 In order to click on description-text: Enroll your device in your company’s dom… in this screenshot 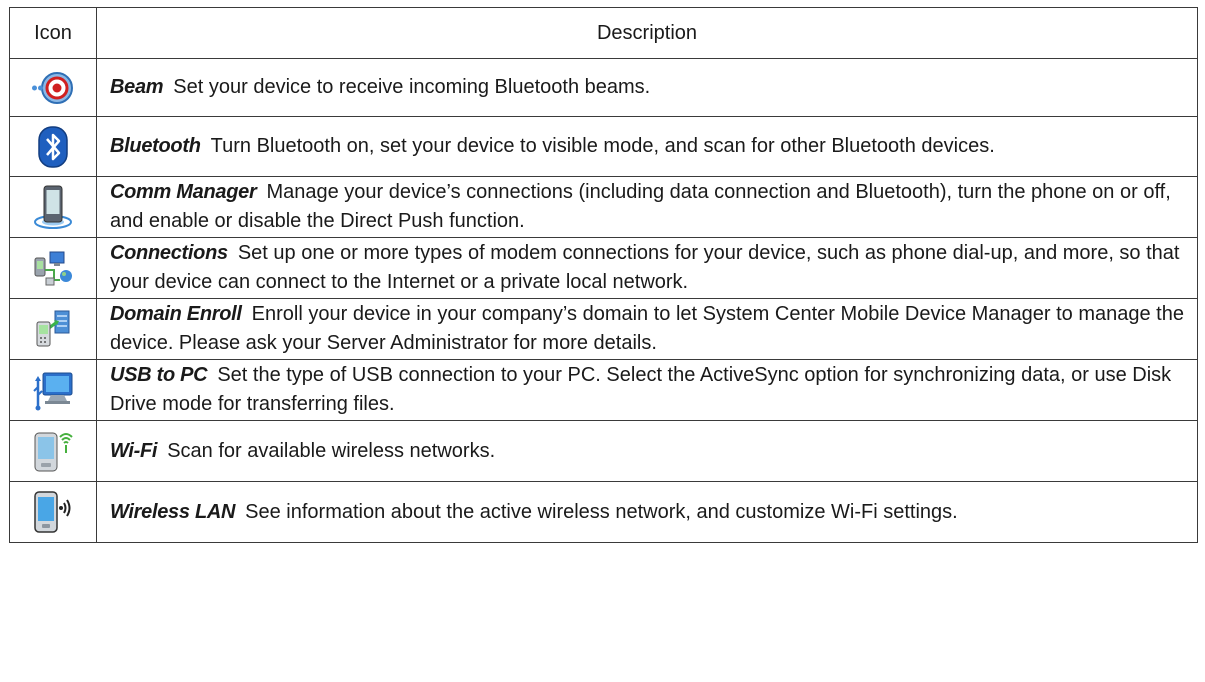, I will do `click(647, 328)`.